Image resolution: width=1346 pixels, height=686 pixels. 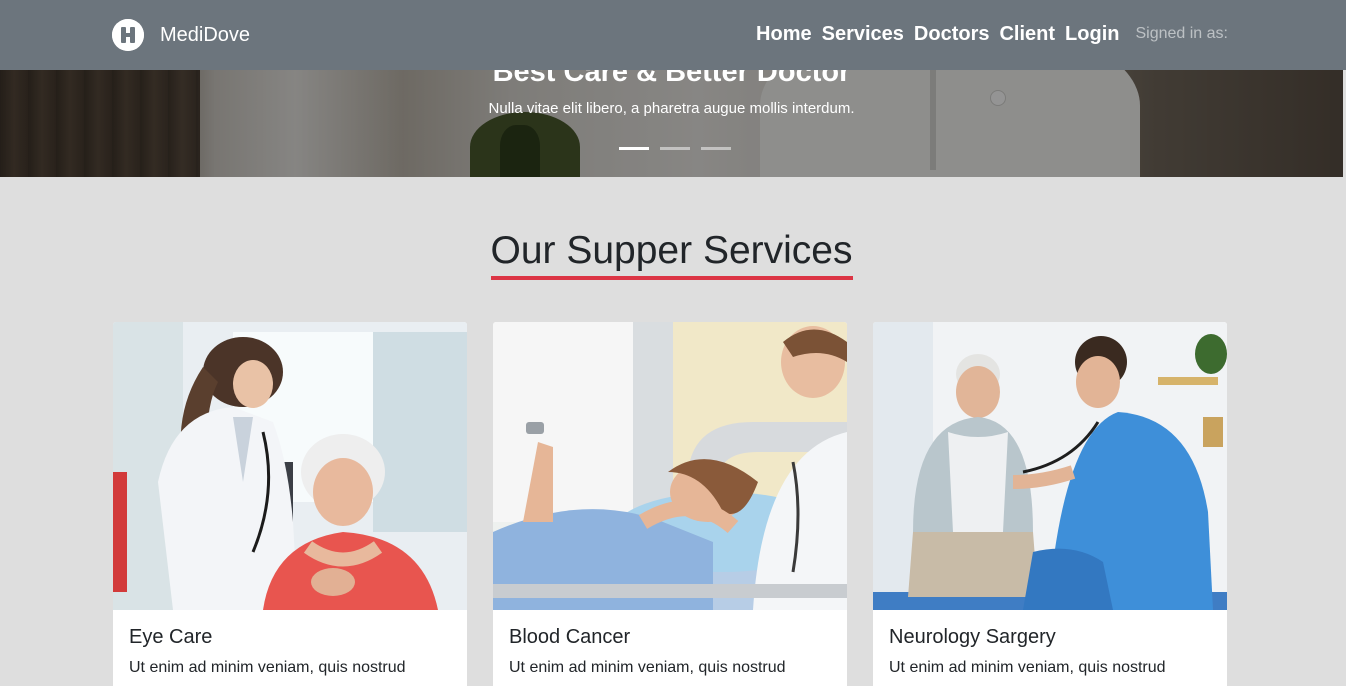 I want to click on service-card-title: Blood Cancer, so click(x=570, y=637).